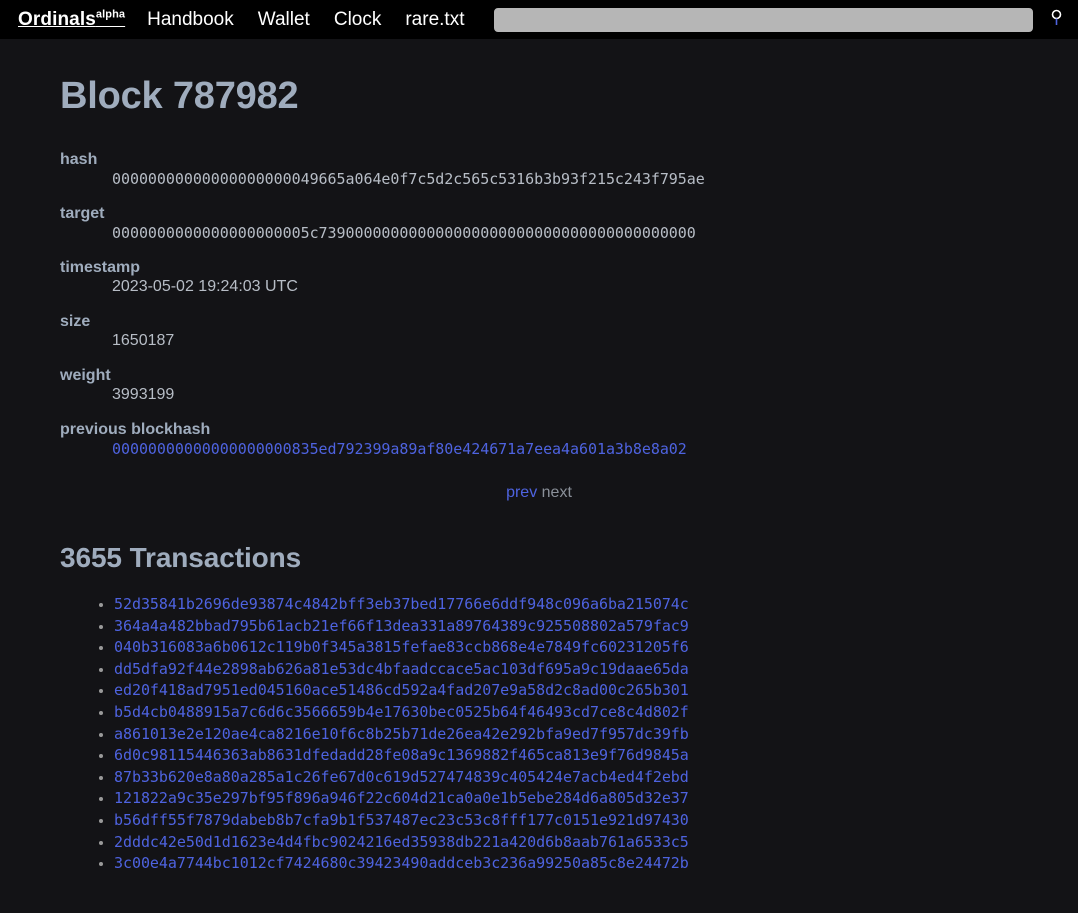  I want to click on next-block-link-disabled: next, so click(556, 492).